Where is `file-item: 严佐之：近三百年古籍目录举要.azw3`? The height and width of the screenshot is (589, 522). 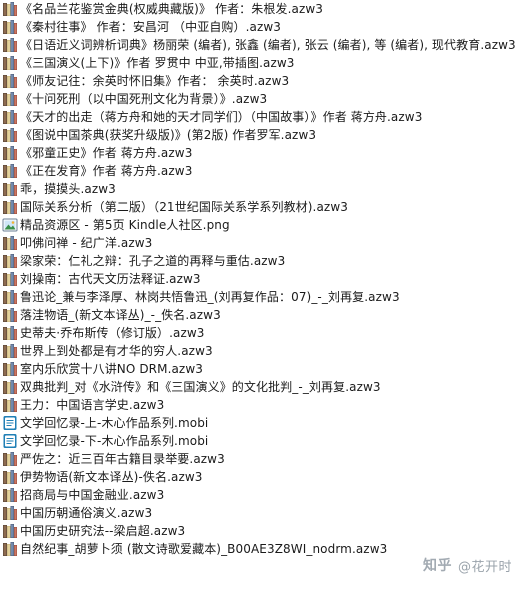
file-item: 严佐之：近三百年古籍目录举要.azw3 is located at coordinates (261, 459).